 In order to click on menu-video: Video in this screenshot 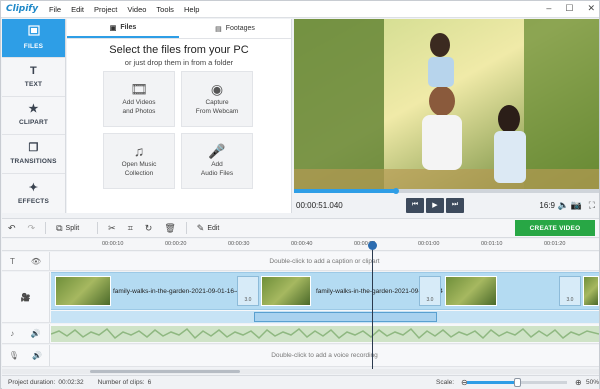, I will do `click(136, 9)`.